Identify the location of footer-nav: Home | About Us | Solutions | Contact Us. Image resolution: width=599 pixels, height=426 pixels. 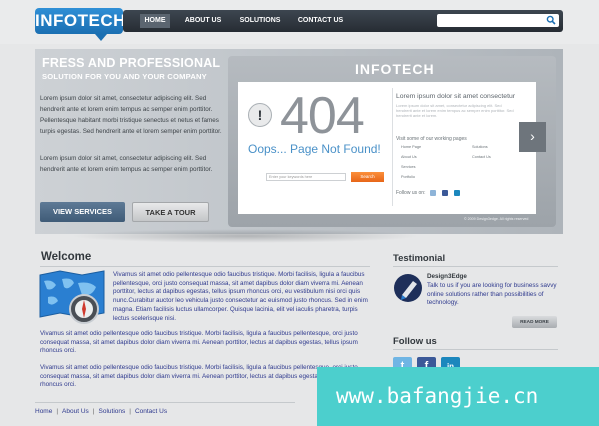
(101, 411).